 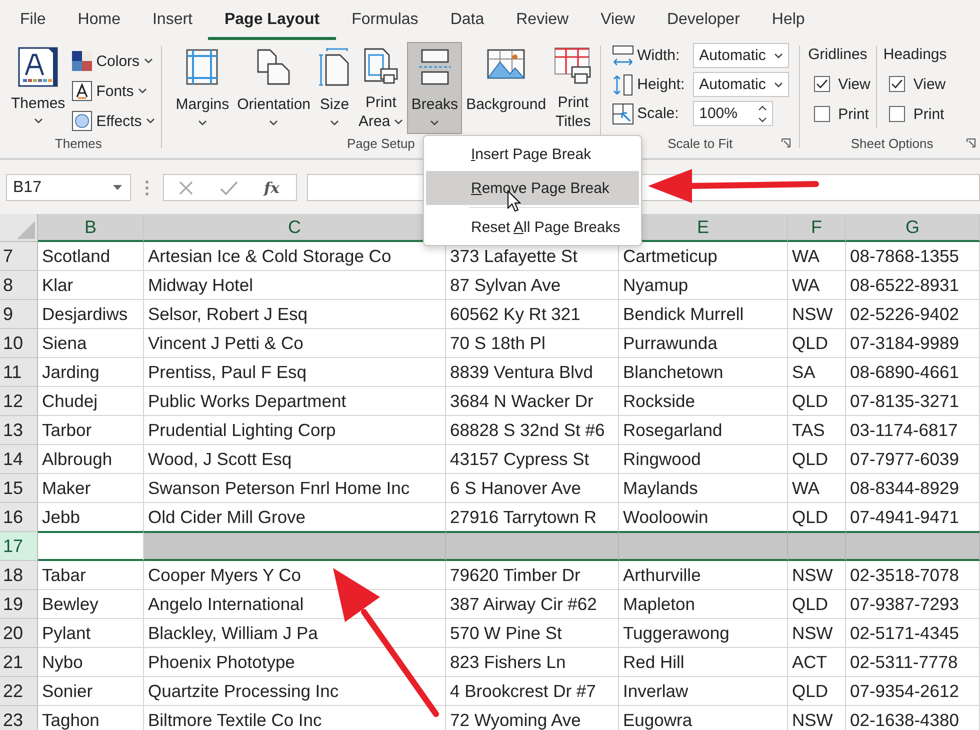 I want to click on row-header: 11, so click(x=19, y=372).